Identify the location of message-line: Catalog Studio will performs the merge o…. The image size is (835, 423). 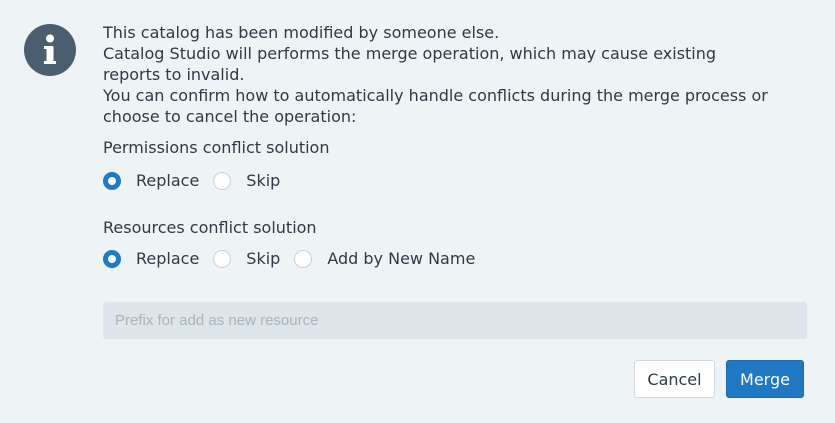
(410, 53).